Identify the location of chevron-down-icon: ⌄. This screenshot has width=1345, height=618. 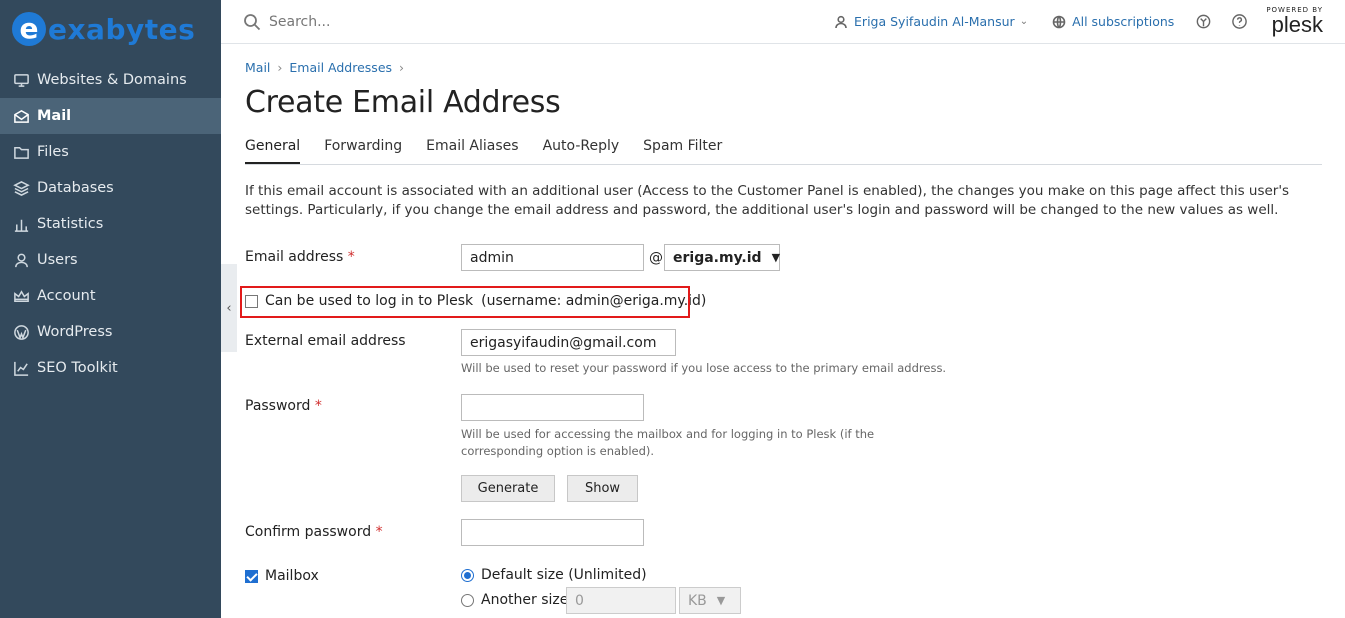
(1024, 21).